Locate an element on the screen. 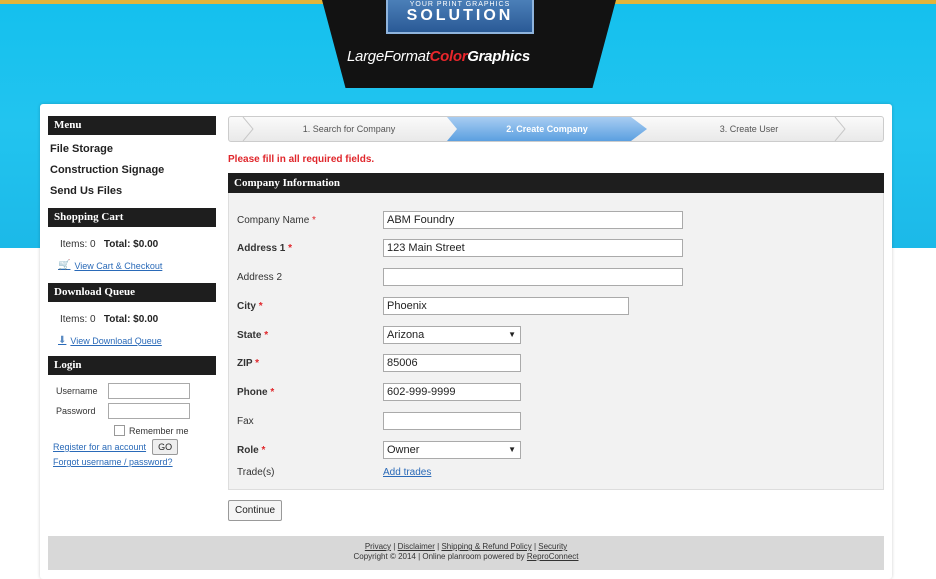 The image size is (936, 579). trades-row: Trade(s) Add trades is located at coordinates (334, 472).